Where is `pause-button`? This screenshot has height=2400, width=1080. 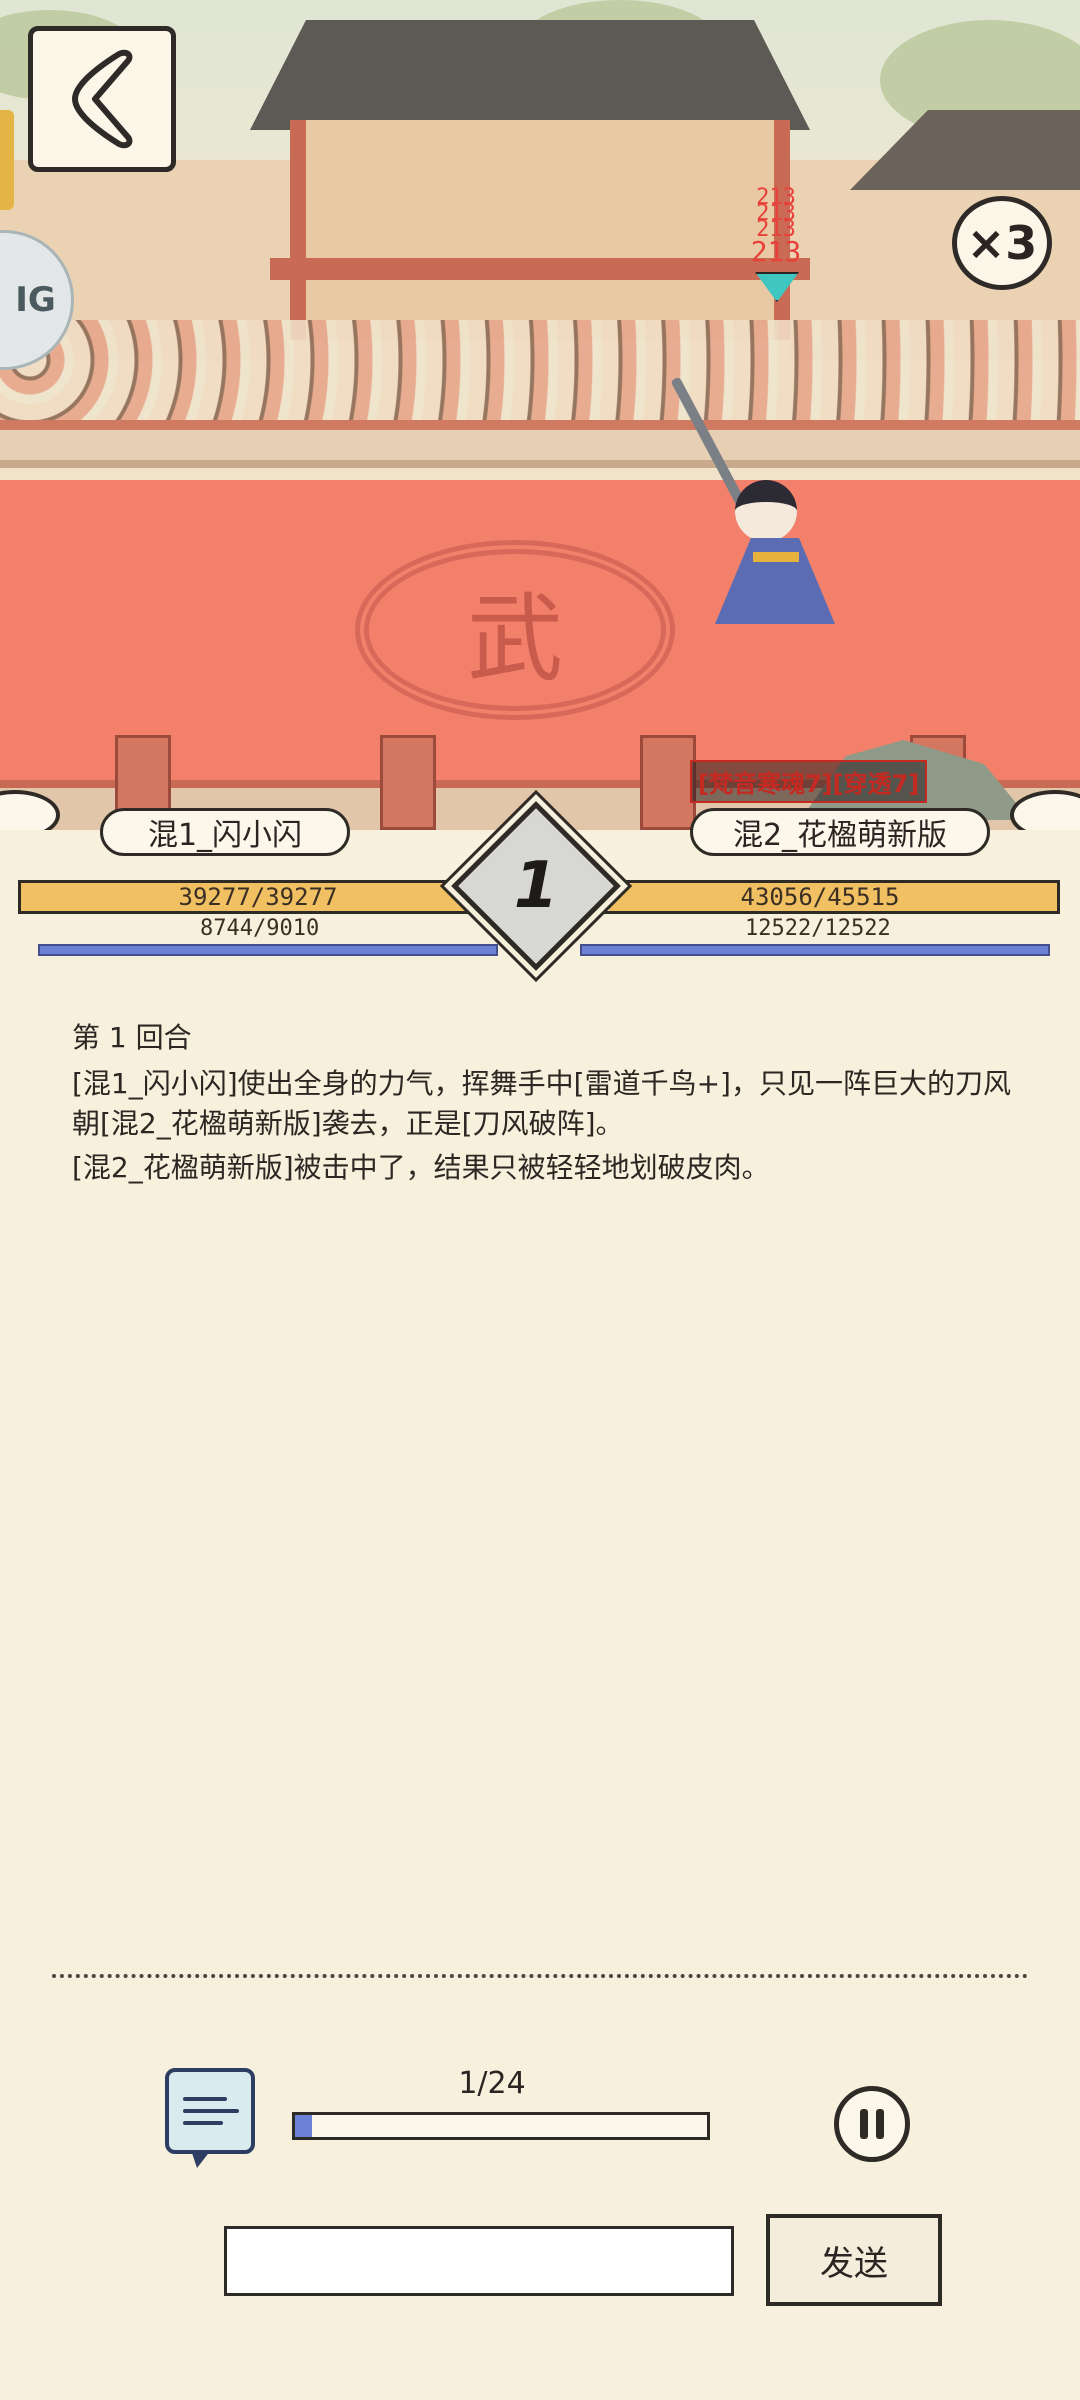
pause-button is located at coordinates (872, 2124).